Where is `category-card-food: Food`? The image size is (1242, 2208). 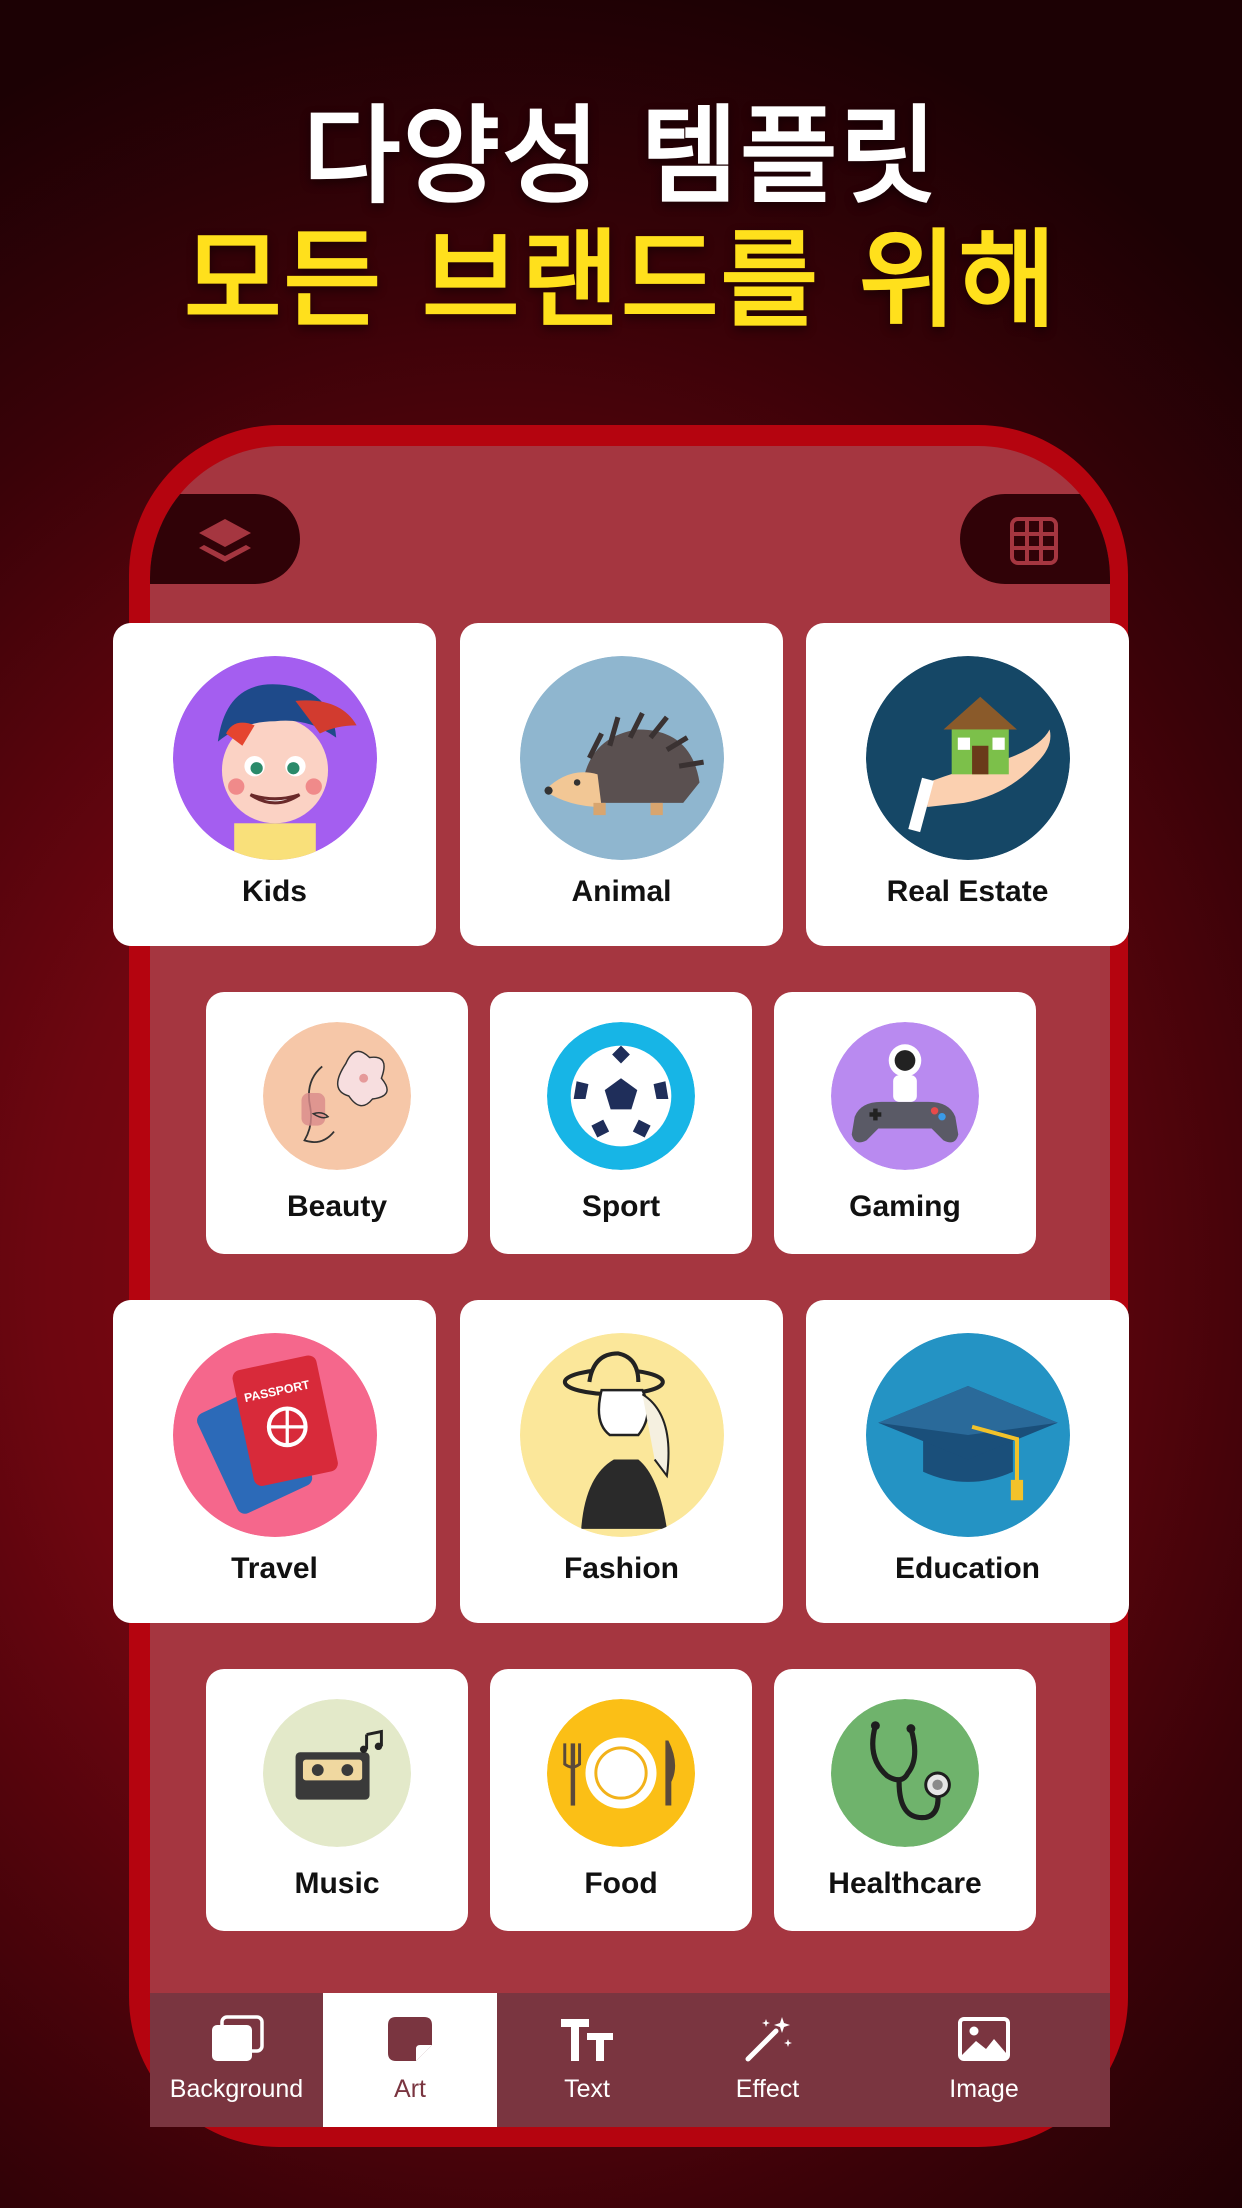 category-card-food: Food is located at coordinates (621, 1800).